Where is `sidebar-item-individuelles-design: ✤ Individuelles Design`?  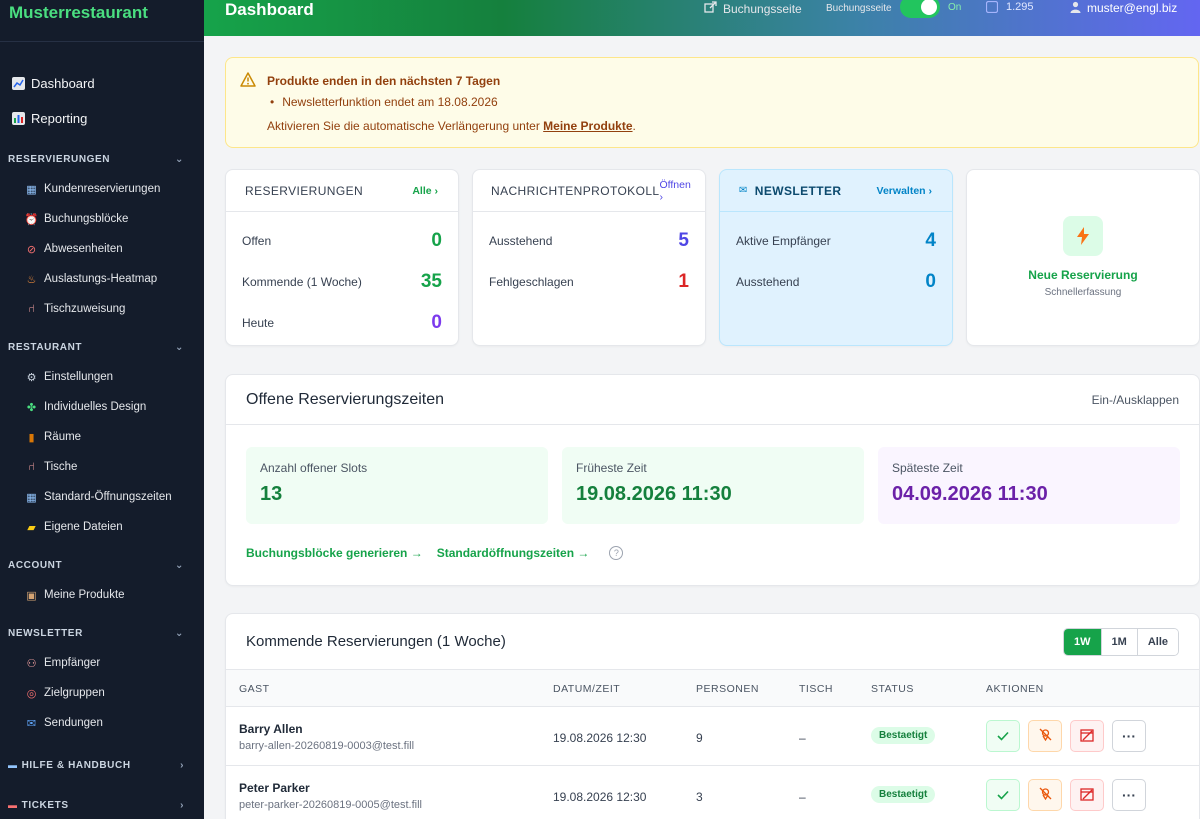 sidebar-item-individuelles-design: ✤ Individuelles Design is located at coordinates (102, 407).